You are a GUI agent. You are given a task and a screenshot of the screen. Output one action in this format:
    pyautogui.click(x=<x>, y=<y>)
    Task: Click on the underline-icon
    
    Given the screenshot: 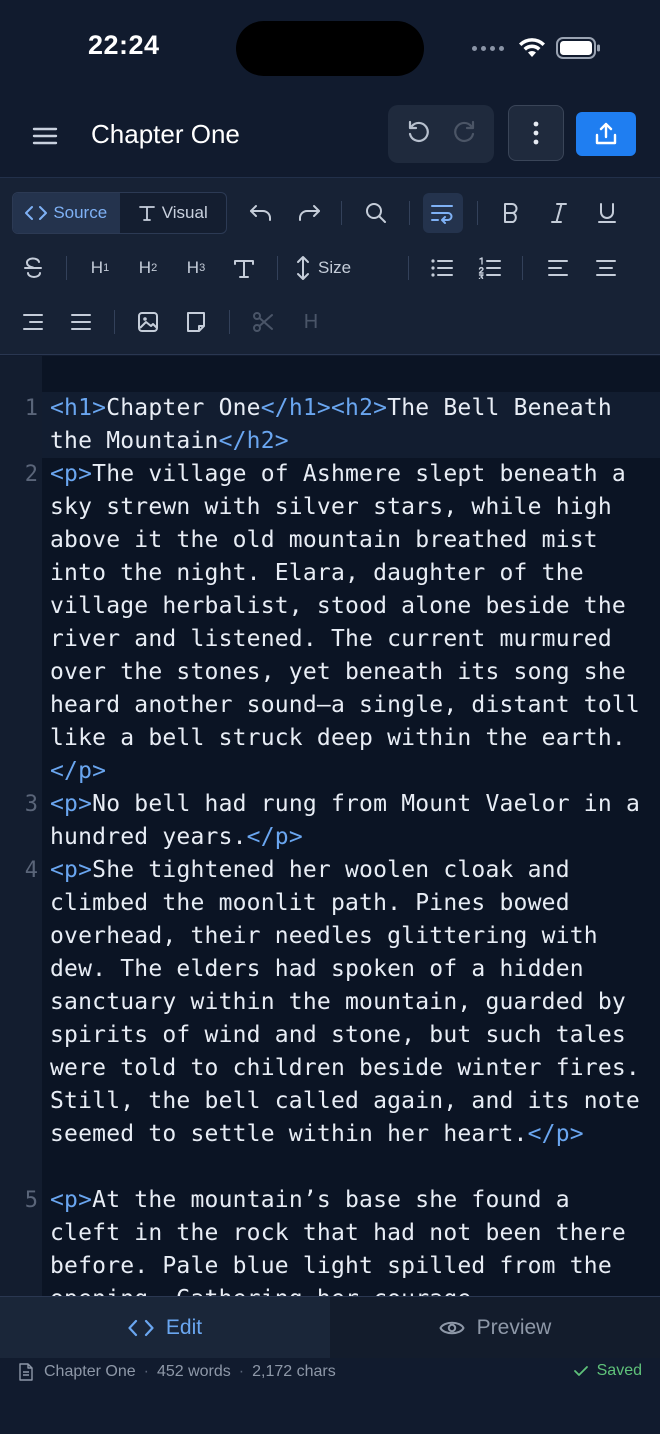 What is the action you would take?
    pyautogui.click(x=607, y=213)
    